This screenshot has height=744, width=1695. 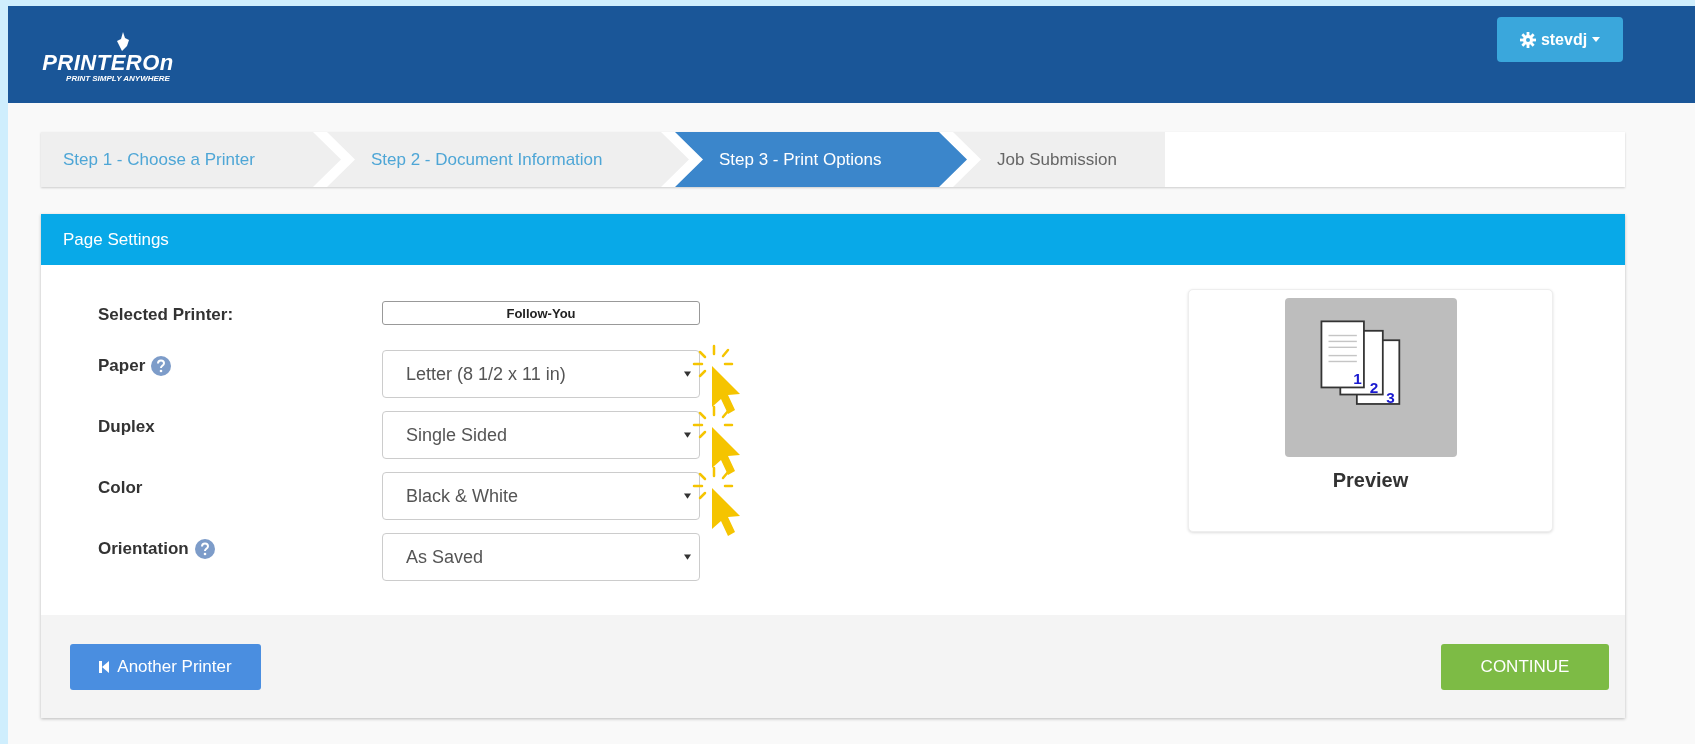 What do you see at coordinates (541, 557) in the screenshot?
I see `dropdown: As Saved` at bounding box center [541, 557].